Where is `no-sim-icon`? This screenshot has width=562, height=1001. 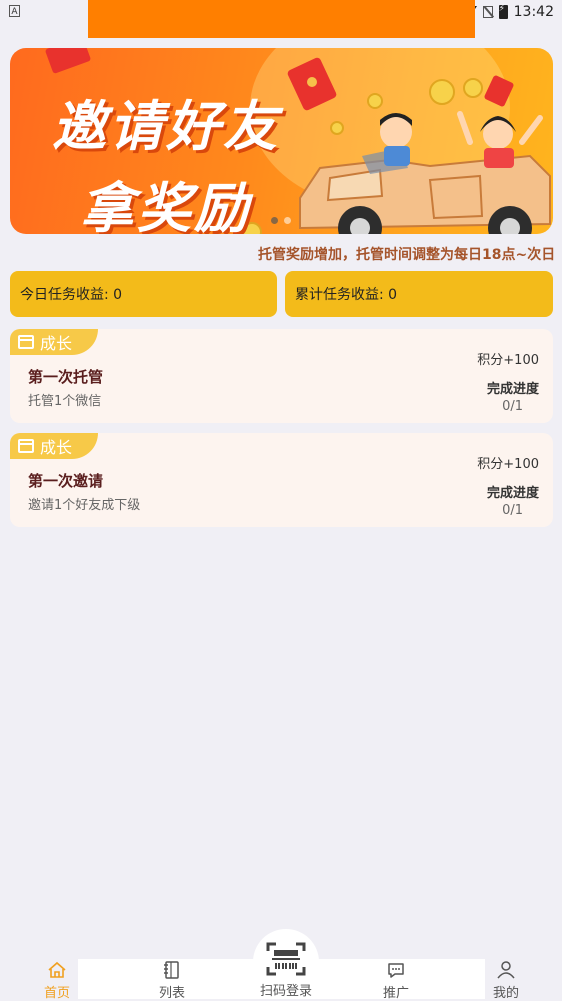 no-sim-icon is located at coordinates (487, 12).